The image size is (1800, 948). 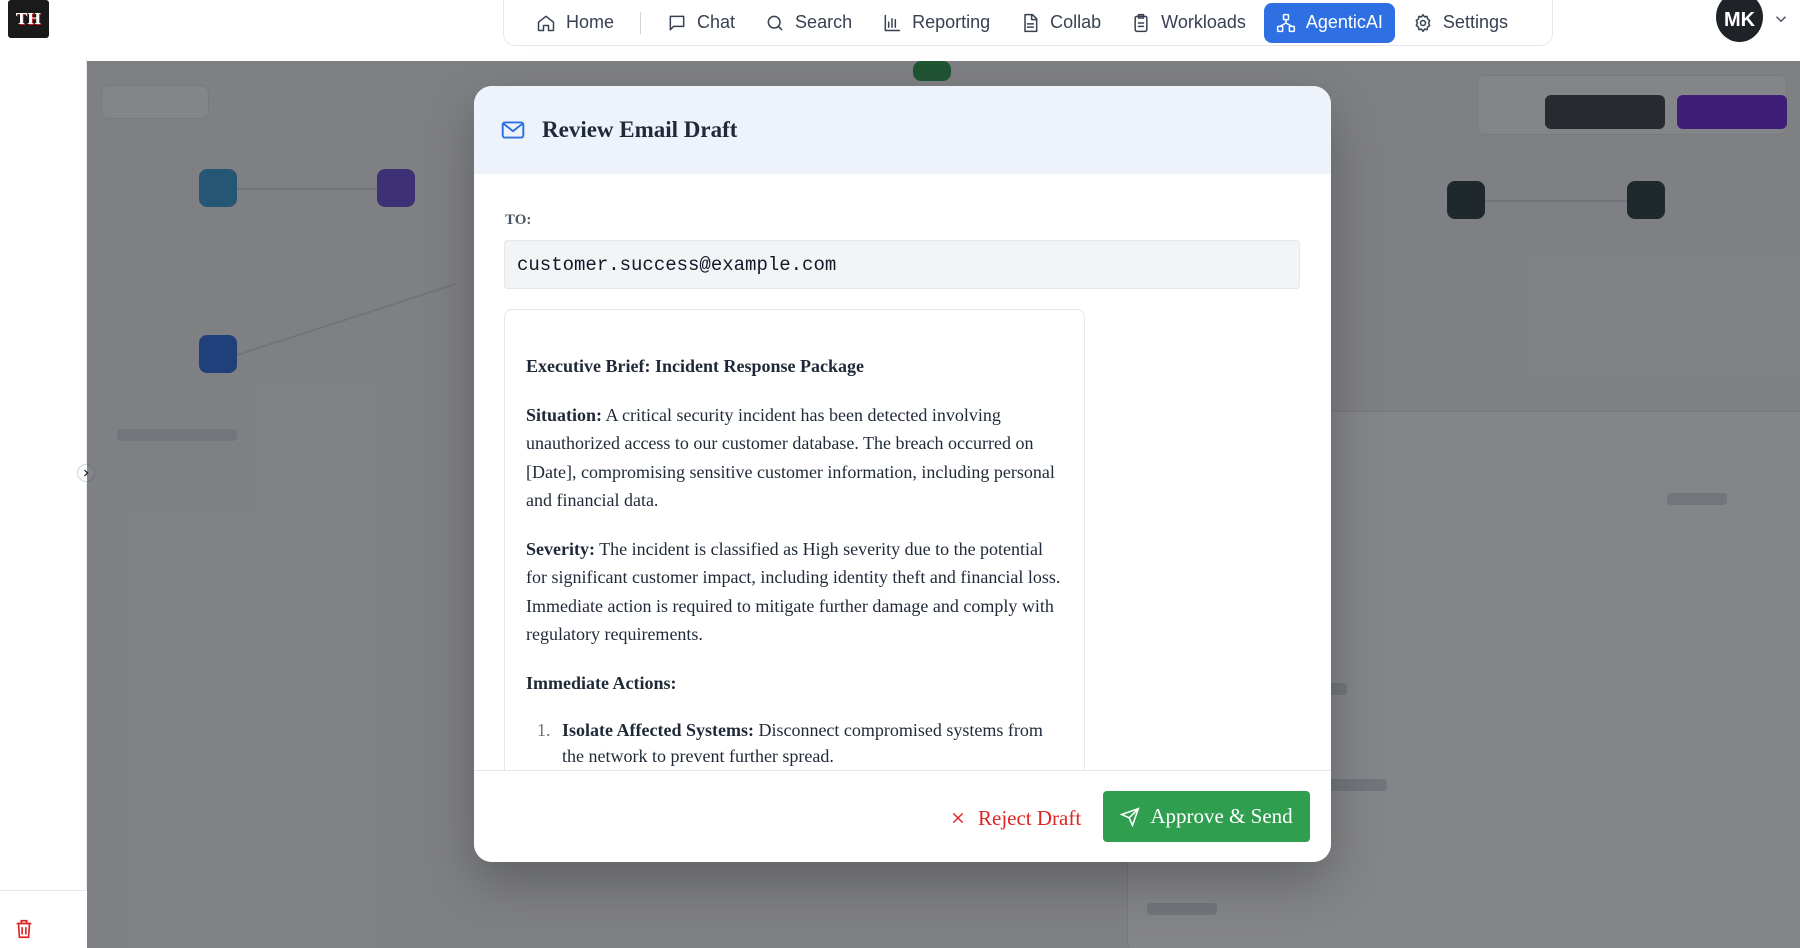 What do you see at coordinates (701, 23) in the screenshot?
I see `nav-item-chat: Chat` at bounding box center [701, 23].